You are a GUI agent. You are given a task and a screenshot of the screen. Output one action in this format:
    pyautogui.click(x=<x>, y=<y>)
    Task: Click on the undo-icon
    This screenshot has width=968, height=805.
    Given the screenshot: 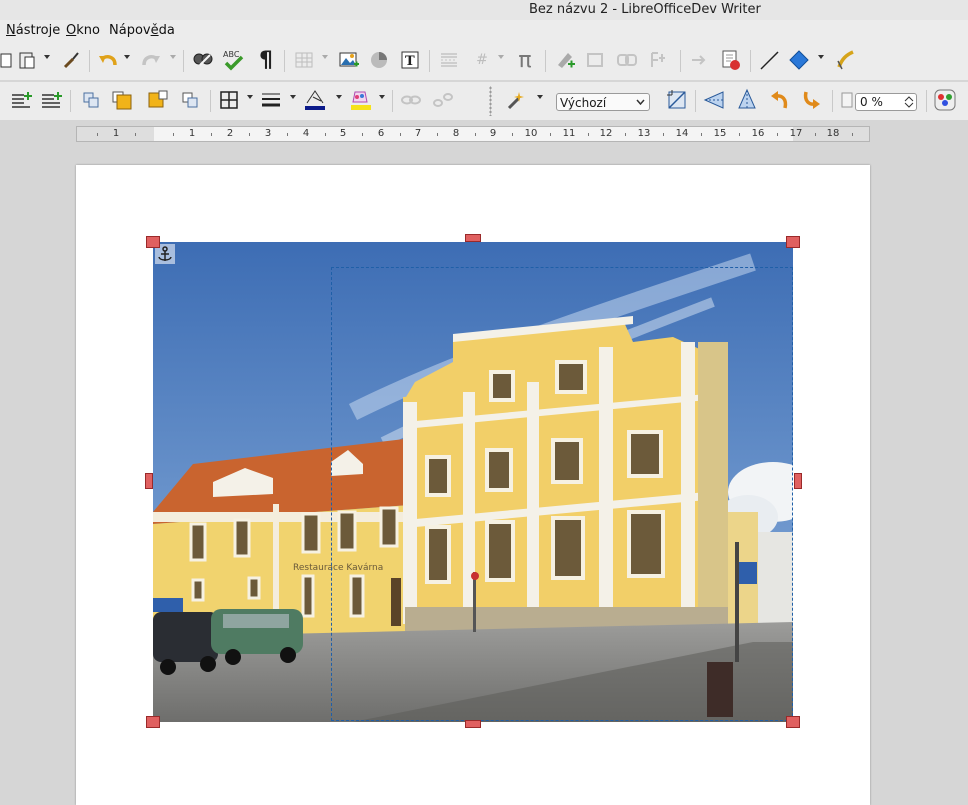 What is the action you would take?
    pyautogui.click(x=108, y=60)
    